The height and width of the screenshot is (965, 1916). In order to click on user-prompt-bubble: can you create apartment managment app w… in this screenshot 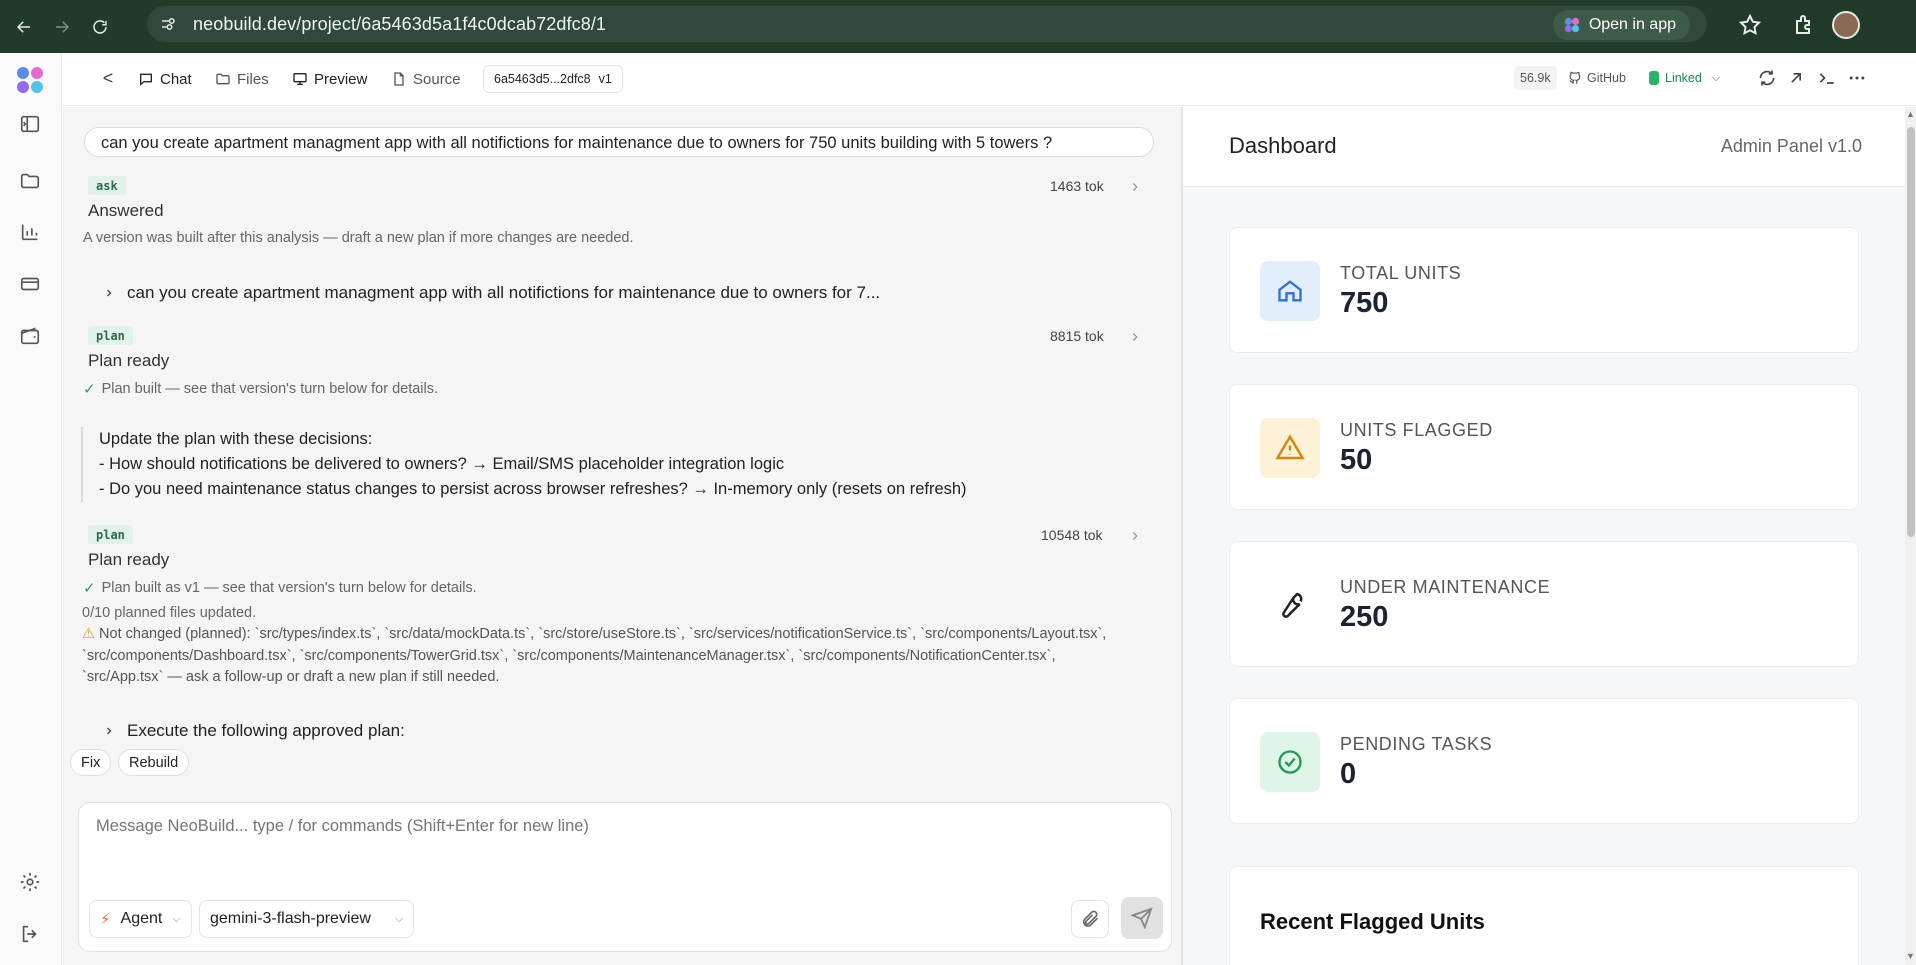, I will do `click(619, 142)`.